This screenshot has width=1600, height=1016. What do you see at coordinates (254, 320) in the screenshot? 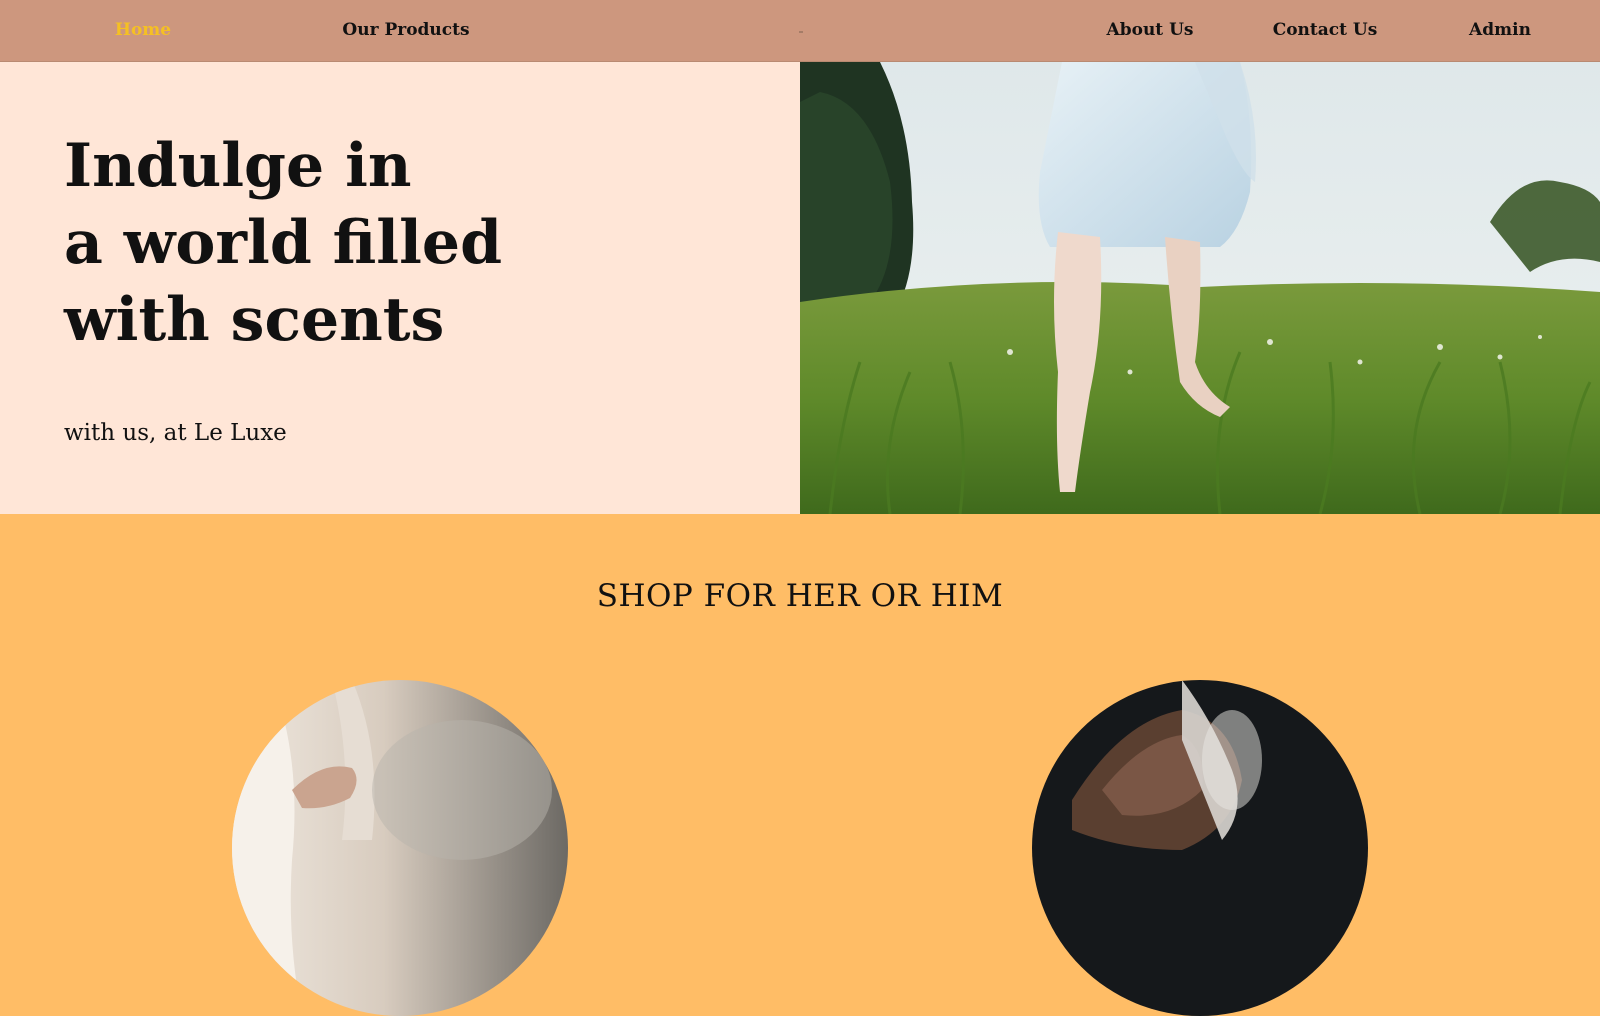
I see `hero-title-line: with scents` at bounding box center [254, 320].